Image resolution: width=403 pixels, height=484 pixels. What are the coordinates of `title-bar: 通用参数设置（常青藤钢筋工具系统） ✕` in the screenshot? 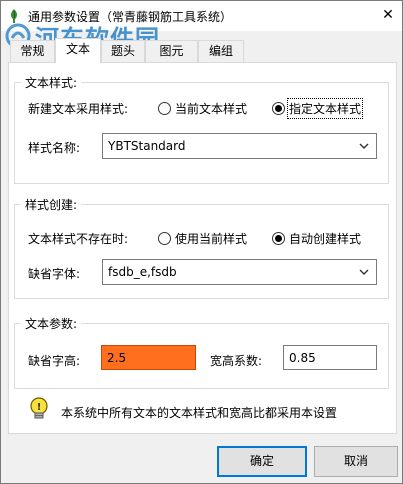 It's located at (201, 16).